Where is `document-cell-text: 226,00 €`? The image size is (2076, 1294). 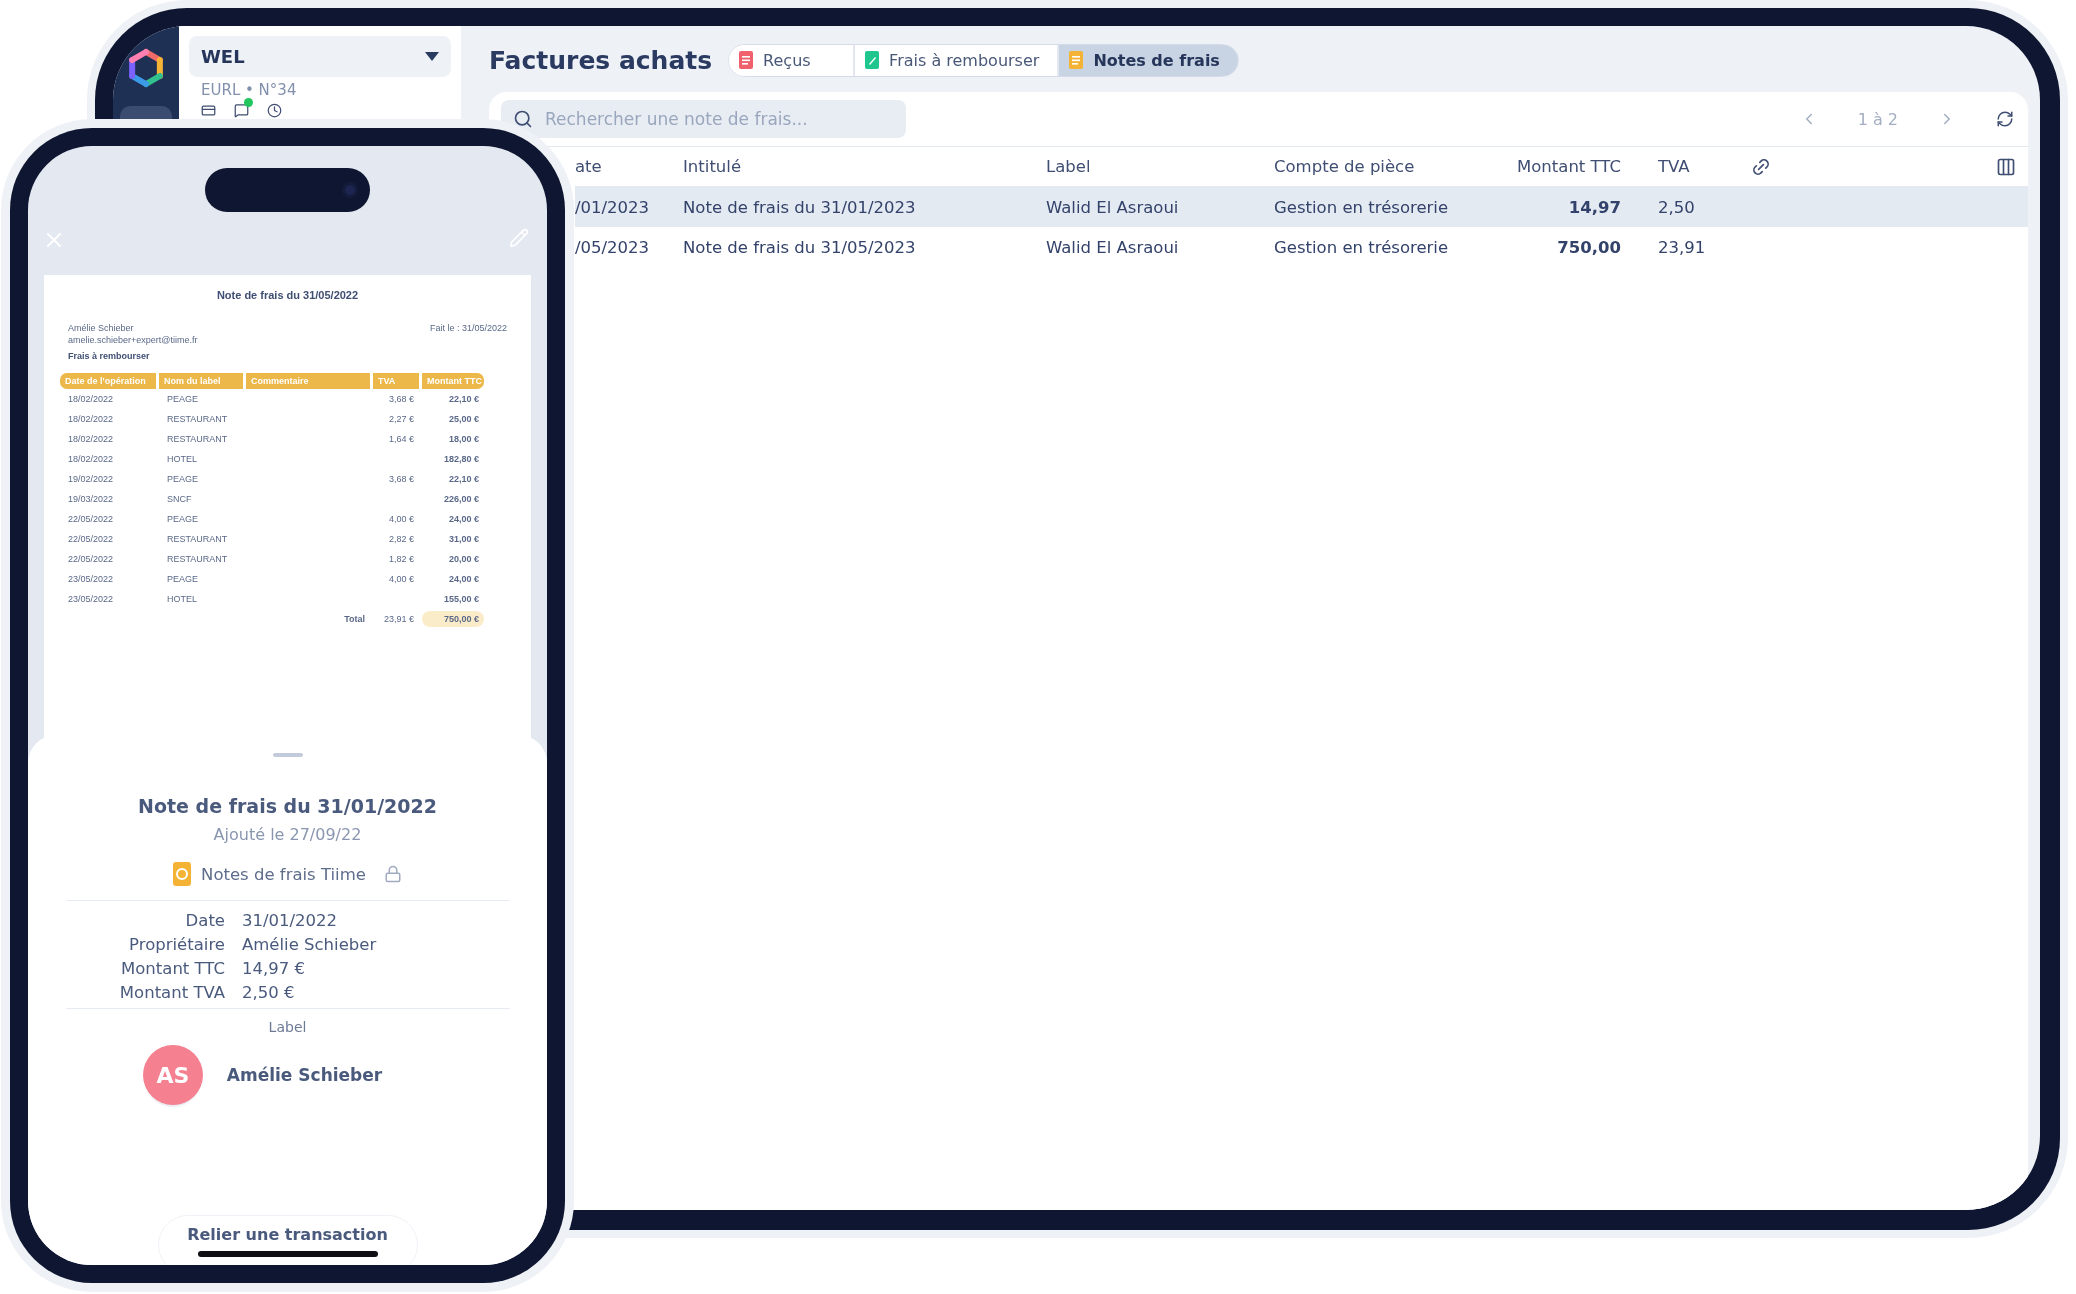
document-cell-text: 226,00 € is located at coordinates (461, 499).